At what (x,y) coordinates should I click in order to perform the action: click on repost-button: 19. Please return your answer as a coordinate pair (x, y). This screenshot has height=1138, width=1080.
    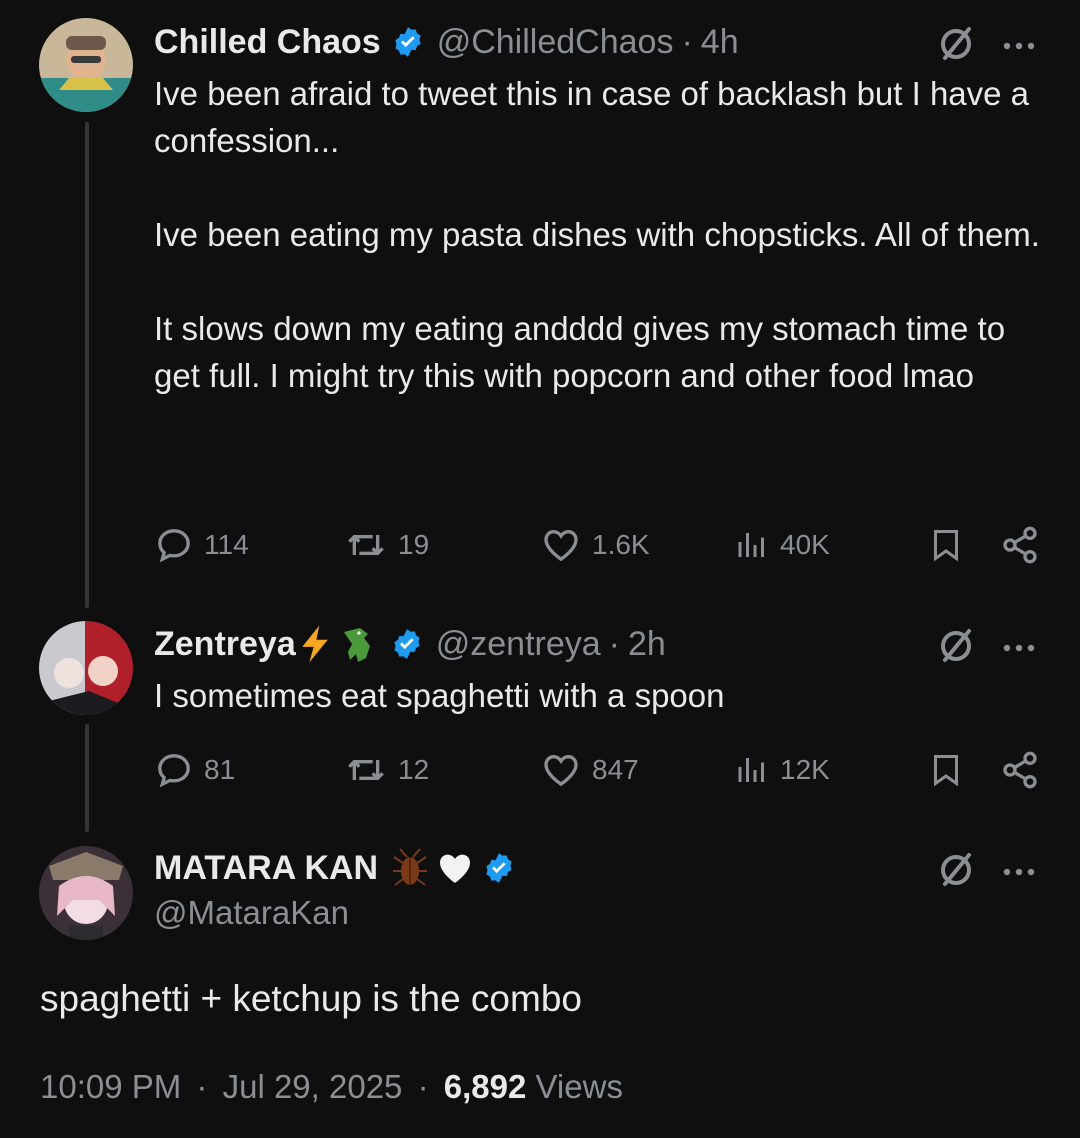
    Looking at the image, I should click on (386, 545).